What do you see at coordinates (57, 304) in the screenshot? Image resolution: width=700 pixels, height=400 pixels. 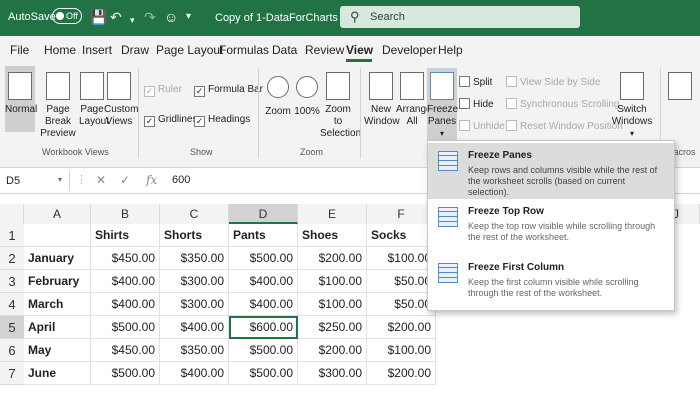 I see `cell-a4: March` at bounding box center [57, 304].